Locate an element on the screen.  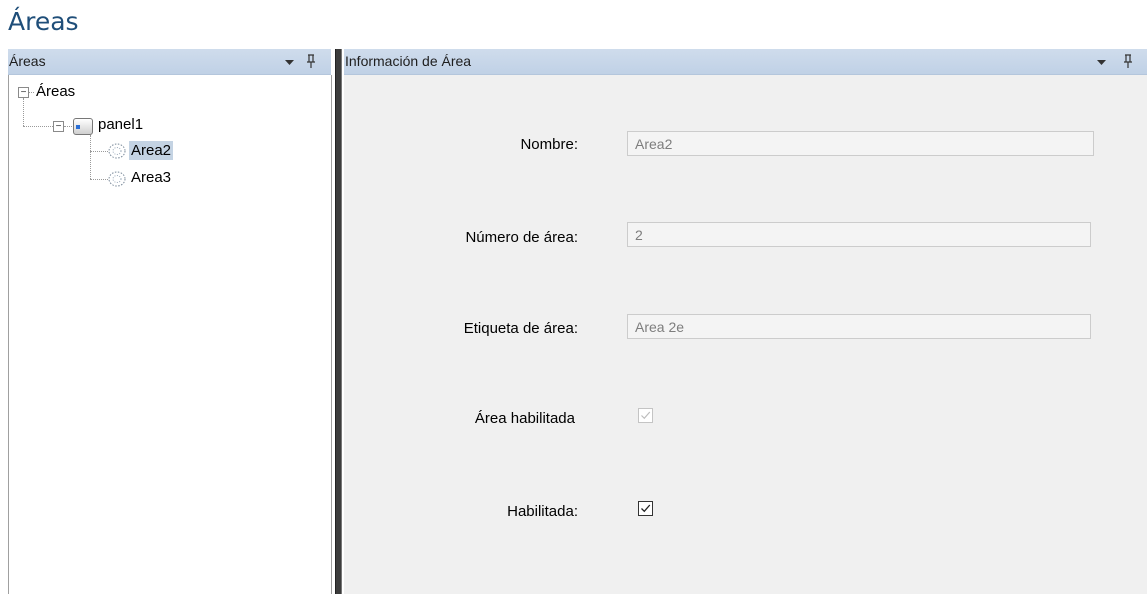
pane-splitter is located at coordinates (338, 321).